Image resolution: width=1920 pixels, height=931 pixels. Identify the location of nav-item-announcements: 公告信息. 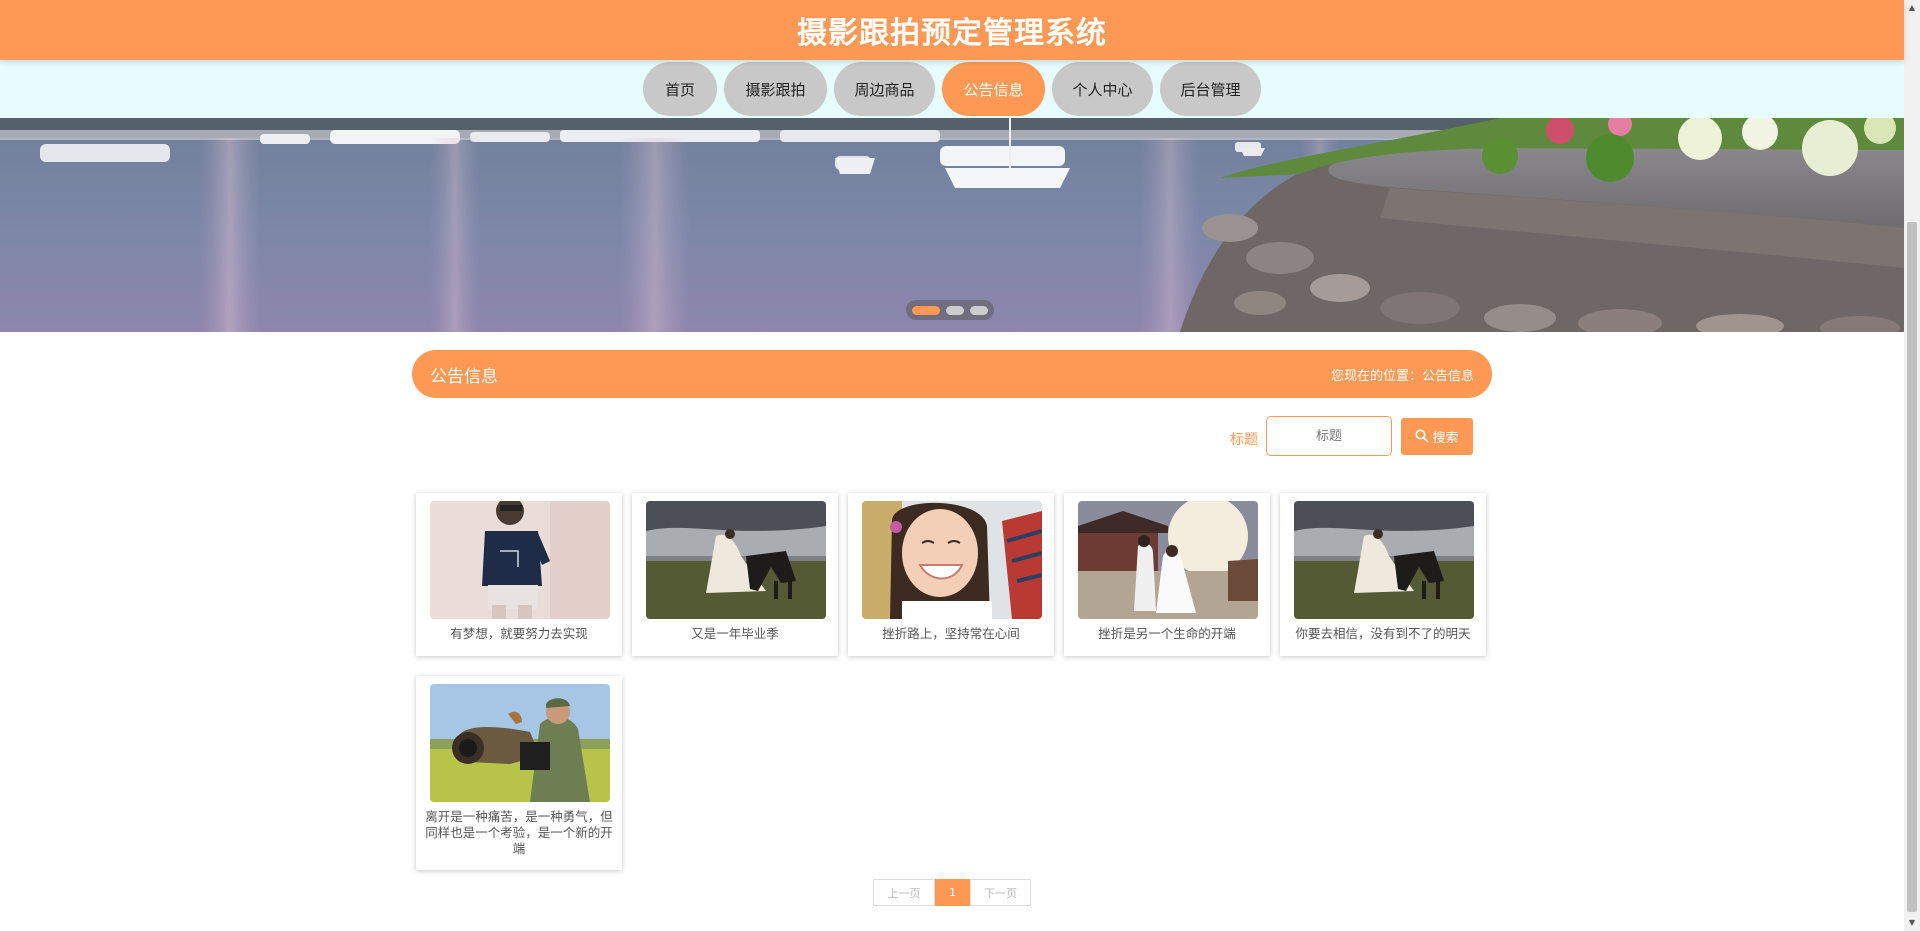
(993, 89).